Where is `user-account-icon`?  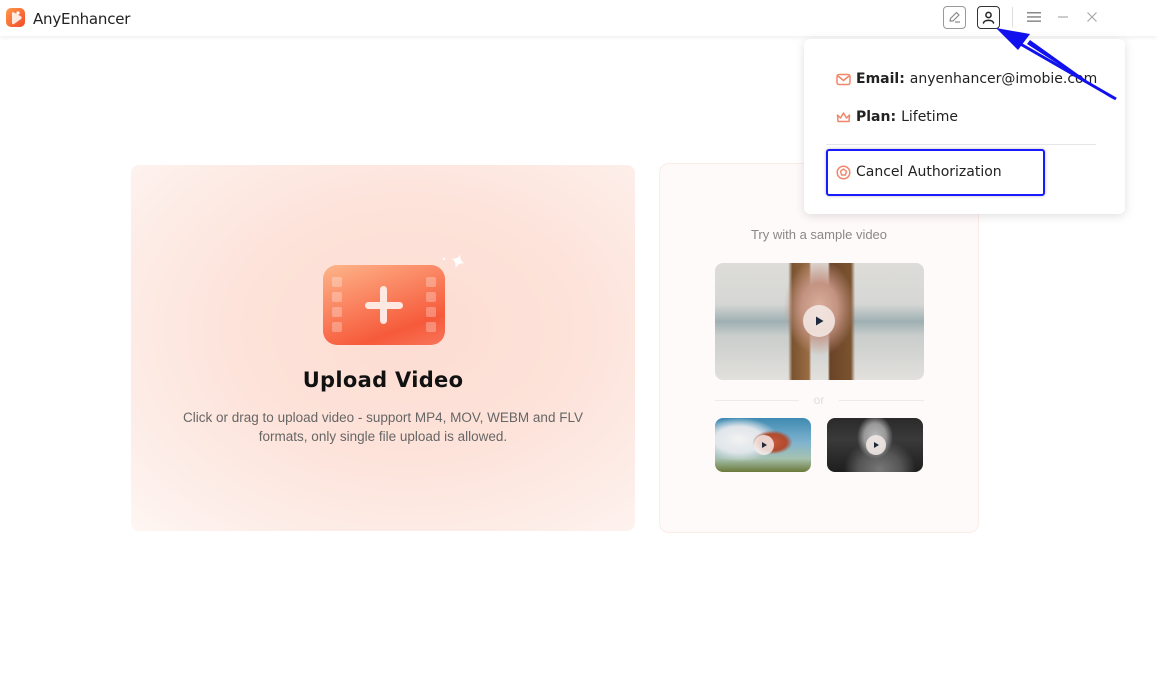
user-account-icon is located at coordinates (988, 17).